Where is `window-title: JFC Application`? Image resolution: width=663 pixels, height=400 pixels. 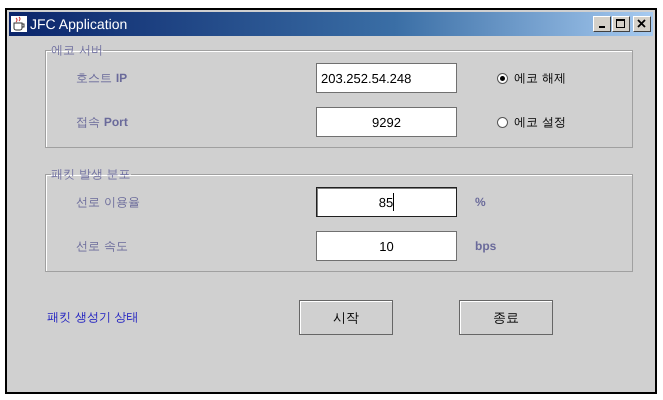
window-title: JFC Application is located at coordinates (79, 24).